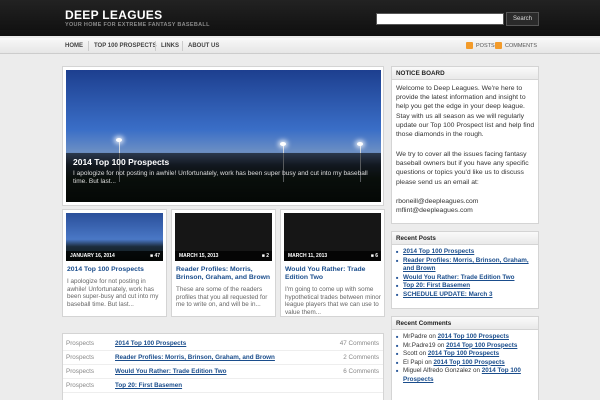 The image size is (600, 400). I want to click on recent-post-link: Would You Rather: Trade Edition Two, so click(458, 277).